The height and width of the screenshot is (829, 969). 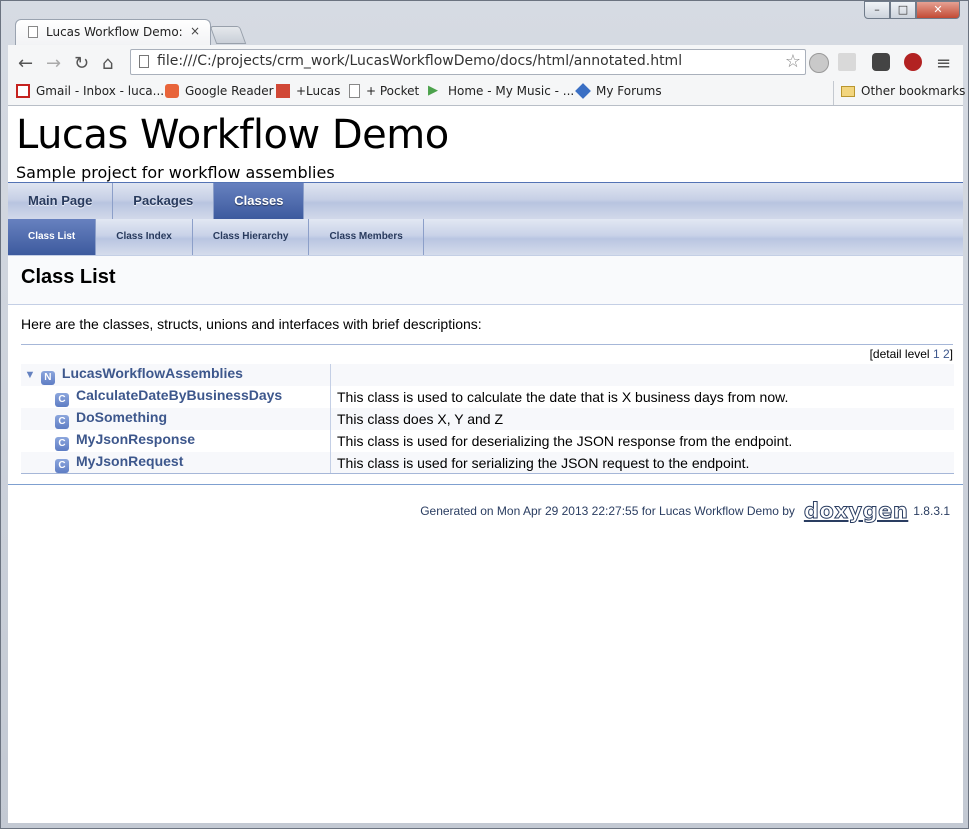 I want to click on namespace-entry: ▼ N LucasWorkflowAssemblies, so click(x=176, y=375).